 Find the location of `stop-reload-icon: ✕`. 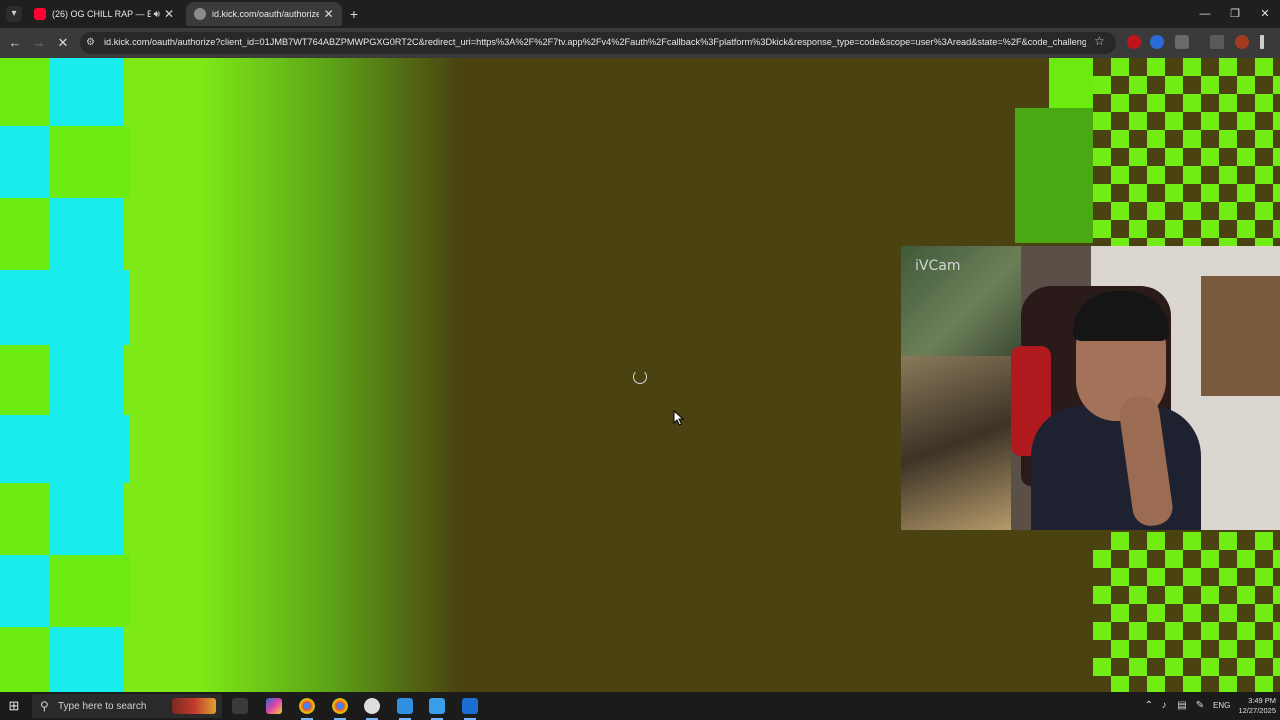

stop-reload-icon: ✕ is located at coordinates (63, 43).